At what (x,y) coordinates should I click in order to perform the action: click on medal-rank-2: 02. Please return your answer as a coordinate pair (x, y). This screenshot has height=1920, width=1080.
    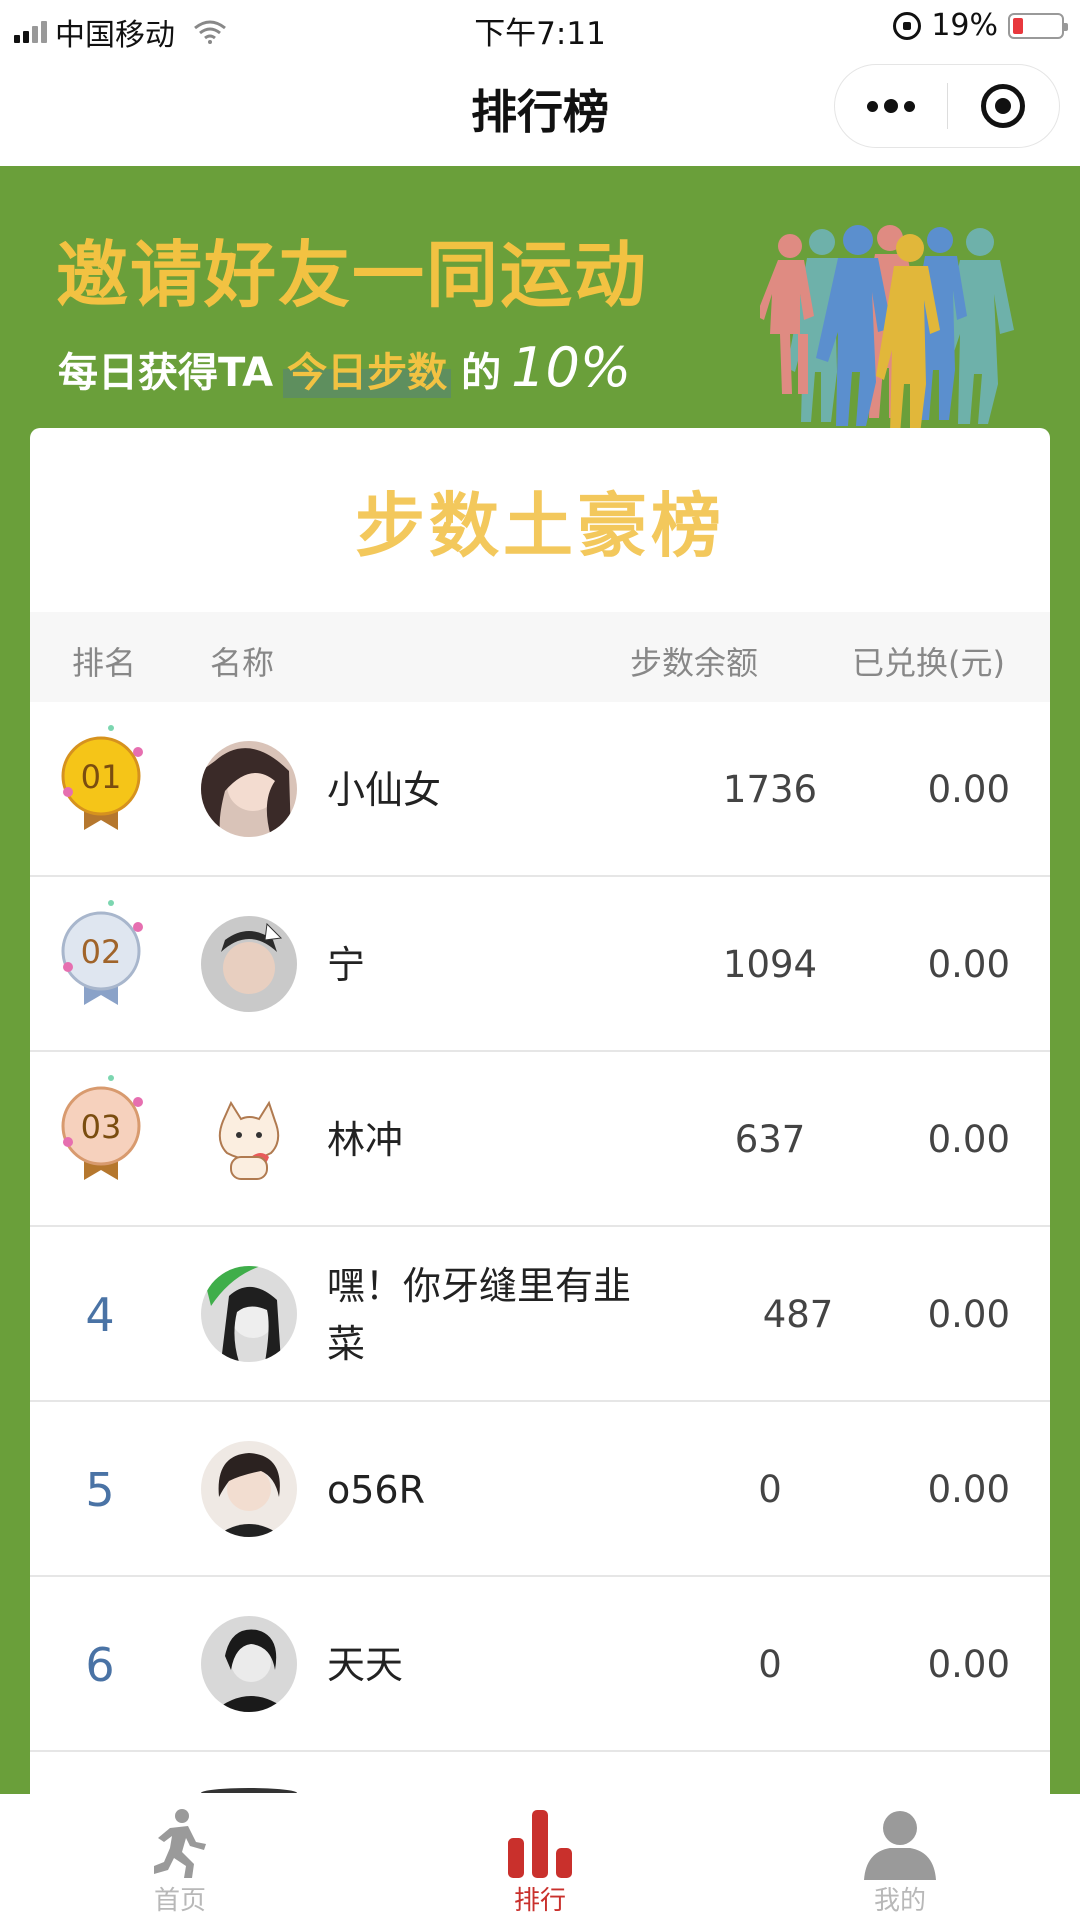
    Looking at the image, I should click on (101, 952).